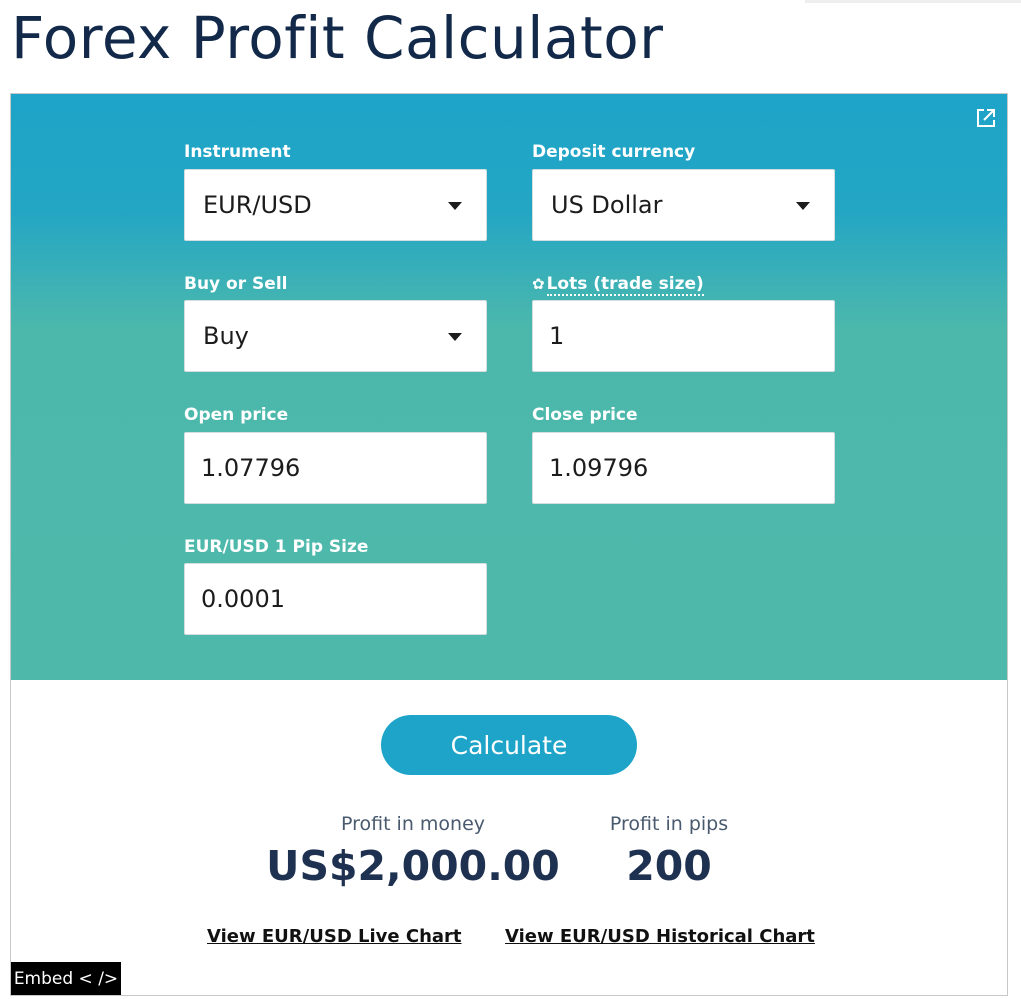  I want to click on external-link-icon, so click(986, 118).